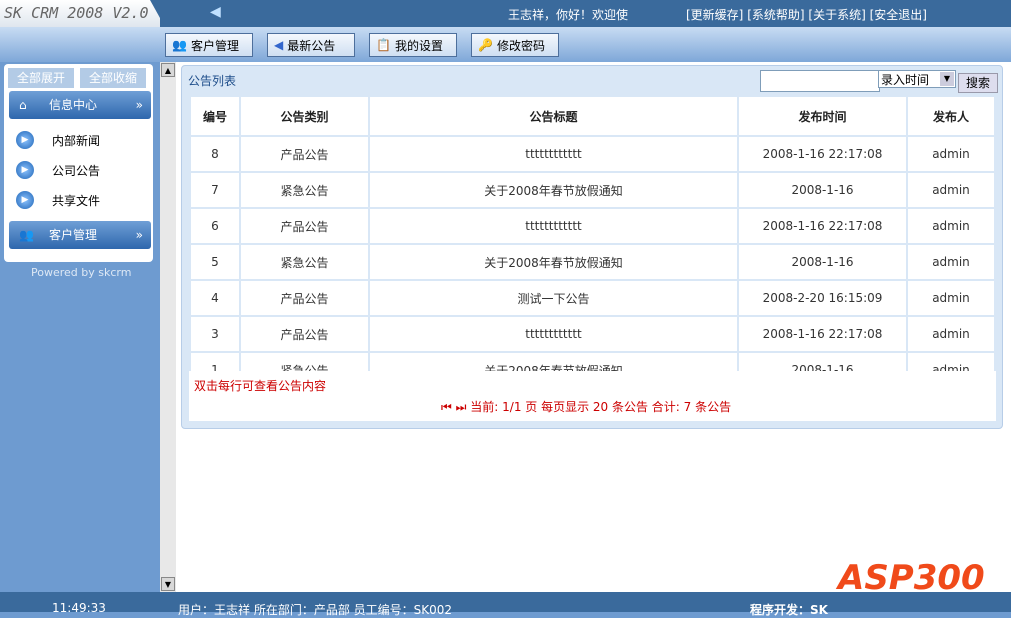 Image resolution: width=1011 pixels, height=618 pixels. Describe the element at coordinates (168, 70) in the screenshot. I see `scroll-up-icon: ▲` at that location.